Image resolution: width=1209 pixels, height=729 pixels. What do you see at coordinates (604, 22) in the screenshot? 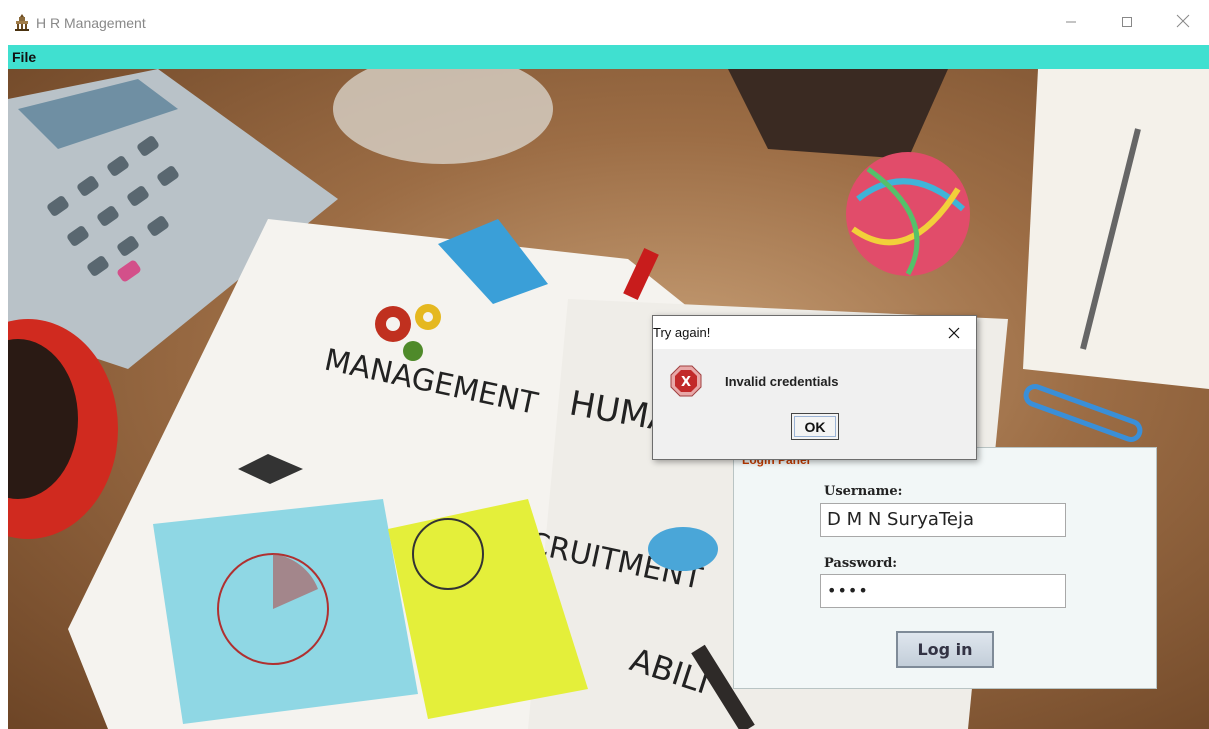
I see `window-titlebar: H R Management` at bounding box center [604, 22].